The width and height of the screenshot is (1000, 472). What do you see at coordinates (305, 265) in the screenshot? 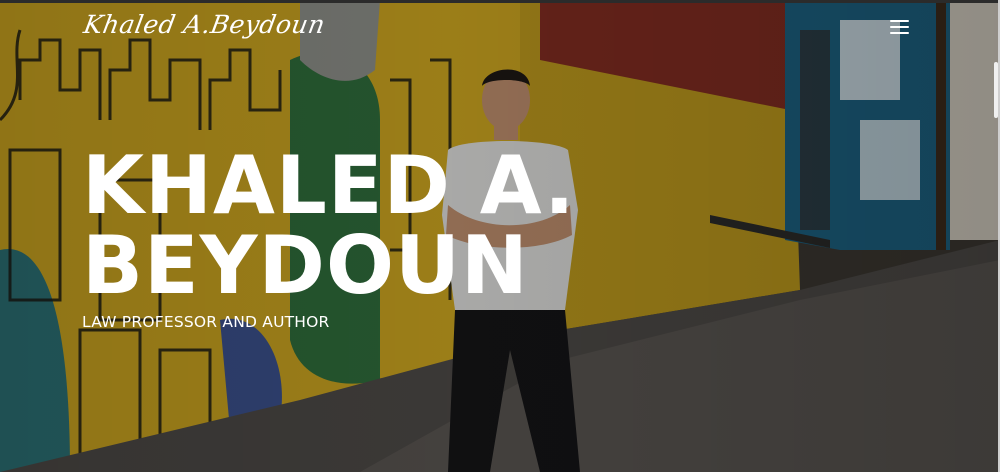
I see `hero-title-line-2: BEYDOUN` at bounding box center [305, 265].